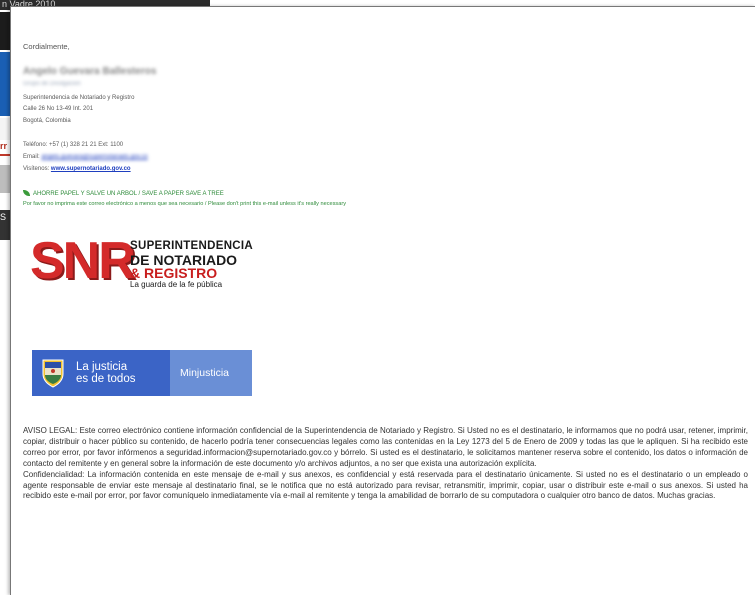 This screenshot has width=755, height=595. What do you see at coordinates (73, 145) in the screenshot?
I see `signature-phone: Teléfono: +57 (1) 328 21 21 Ext: 1100` at bounding box center [73, 145].